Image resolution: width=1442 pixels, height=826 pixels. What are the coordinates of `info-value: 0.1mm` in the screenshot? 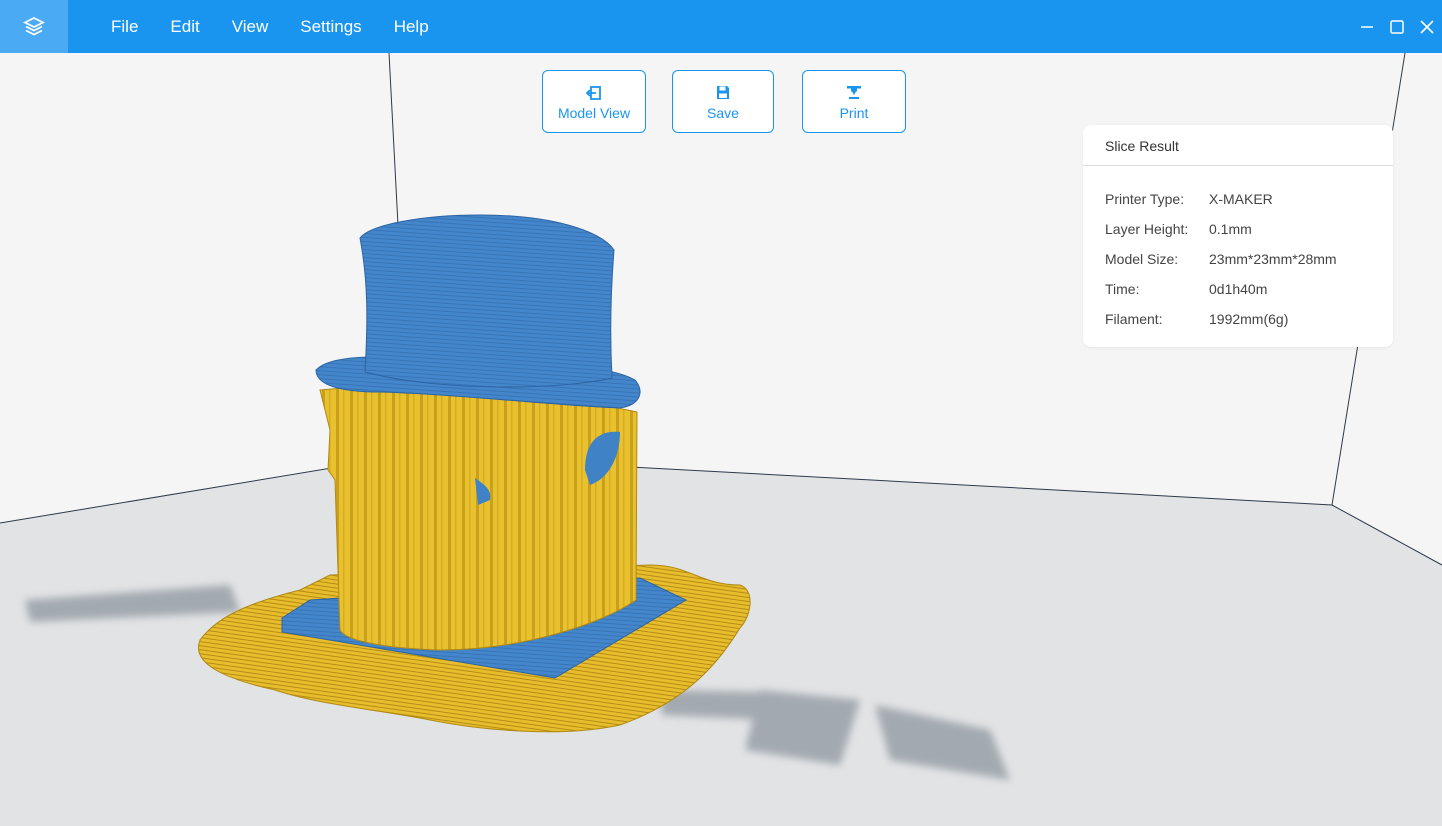 It's located at (1230, 229).